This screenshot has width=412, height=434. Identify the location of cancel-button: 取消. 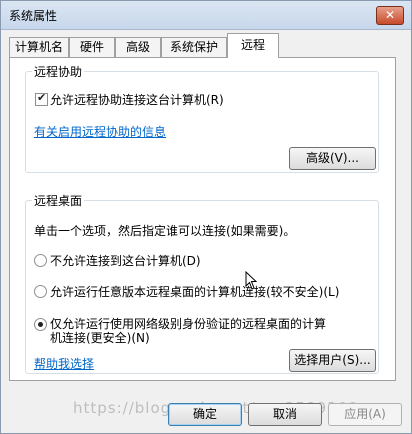
(285, 414).